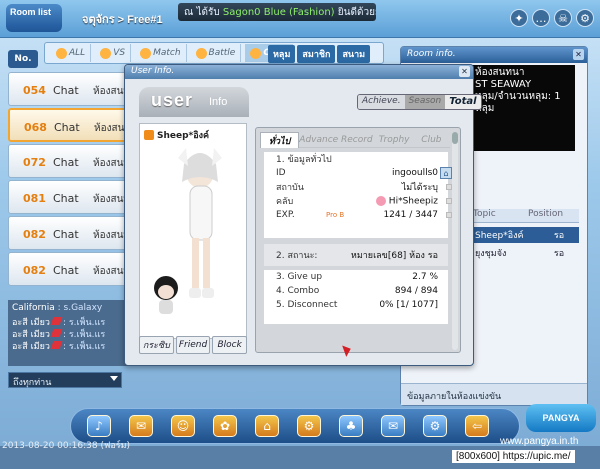 This screenshot has height=469, width=600. I want to click on room-row: 054 Chat ห้องสนทนา, so click(75, 89).